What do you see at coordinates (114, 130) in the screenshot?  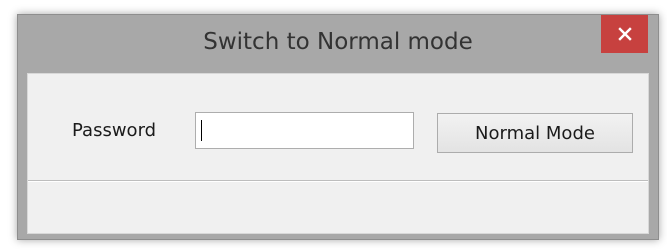 I see `password-label: Password` at bounding box center [114, 130].